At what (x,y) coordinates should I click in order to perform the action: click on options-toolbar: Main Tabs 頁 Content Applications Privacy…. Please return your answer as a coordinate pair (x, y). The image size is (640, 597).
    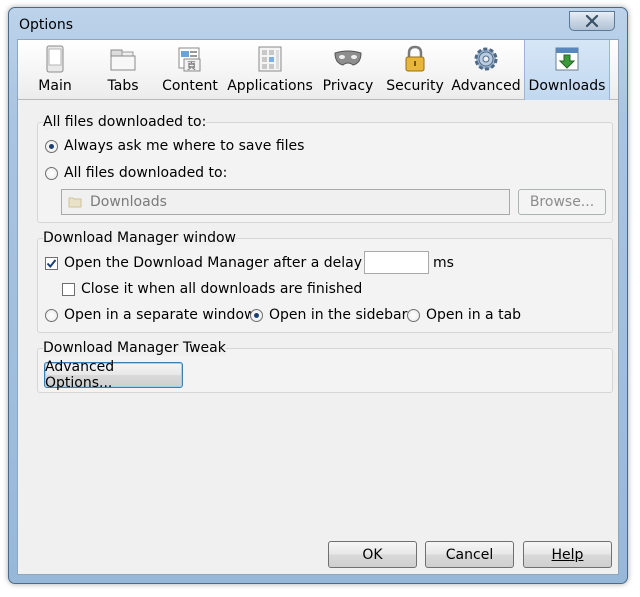
    Looking at the image, I should click on (318, 70).